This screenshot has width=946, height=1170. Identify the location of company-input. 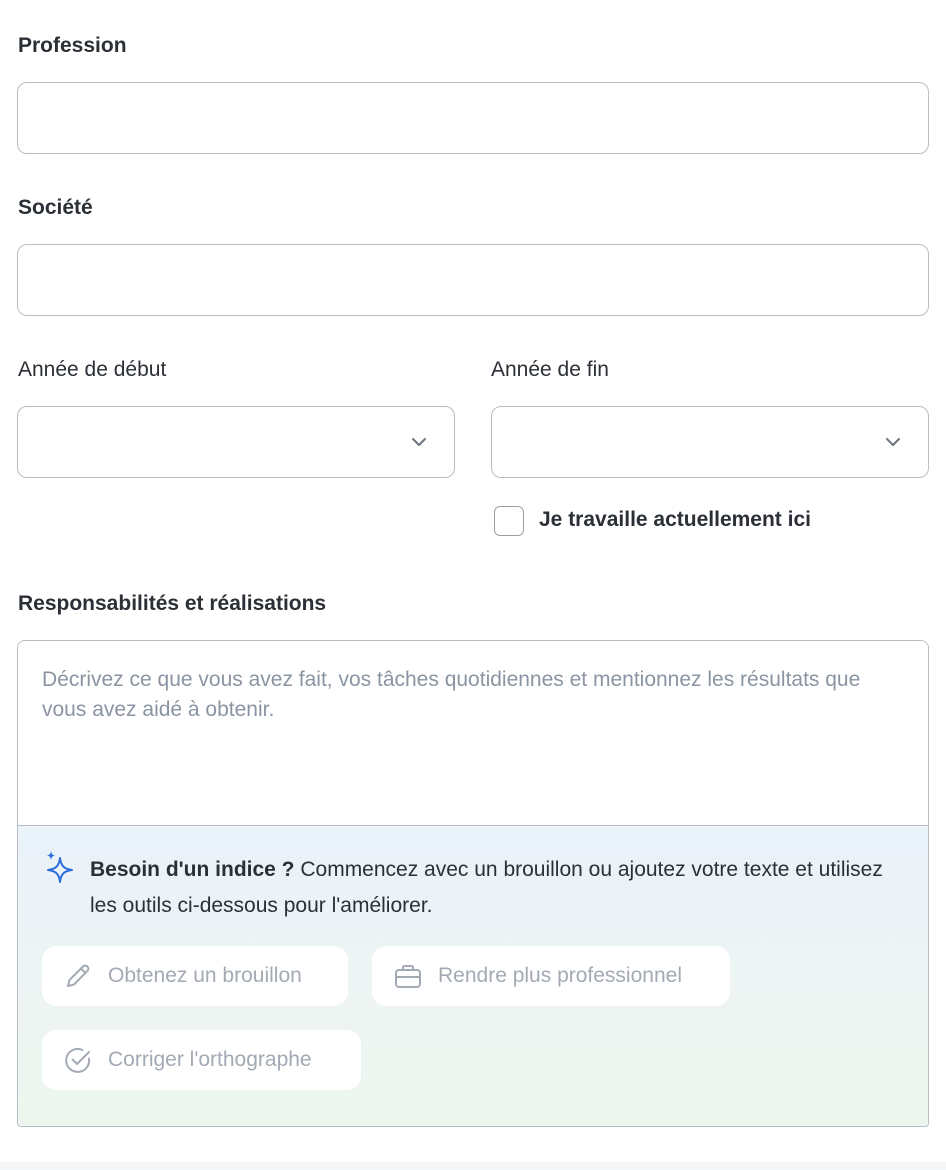
(473, 280).